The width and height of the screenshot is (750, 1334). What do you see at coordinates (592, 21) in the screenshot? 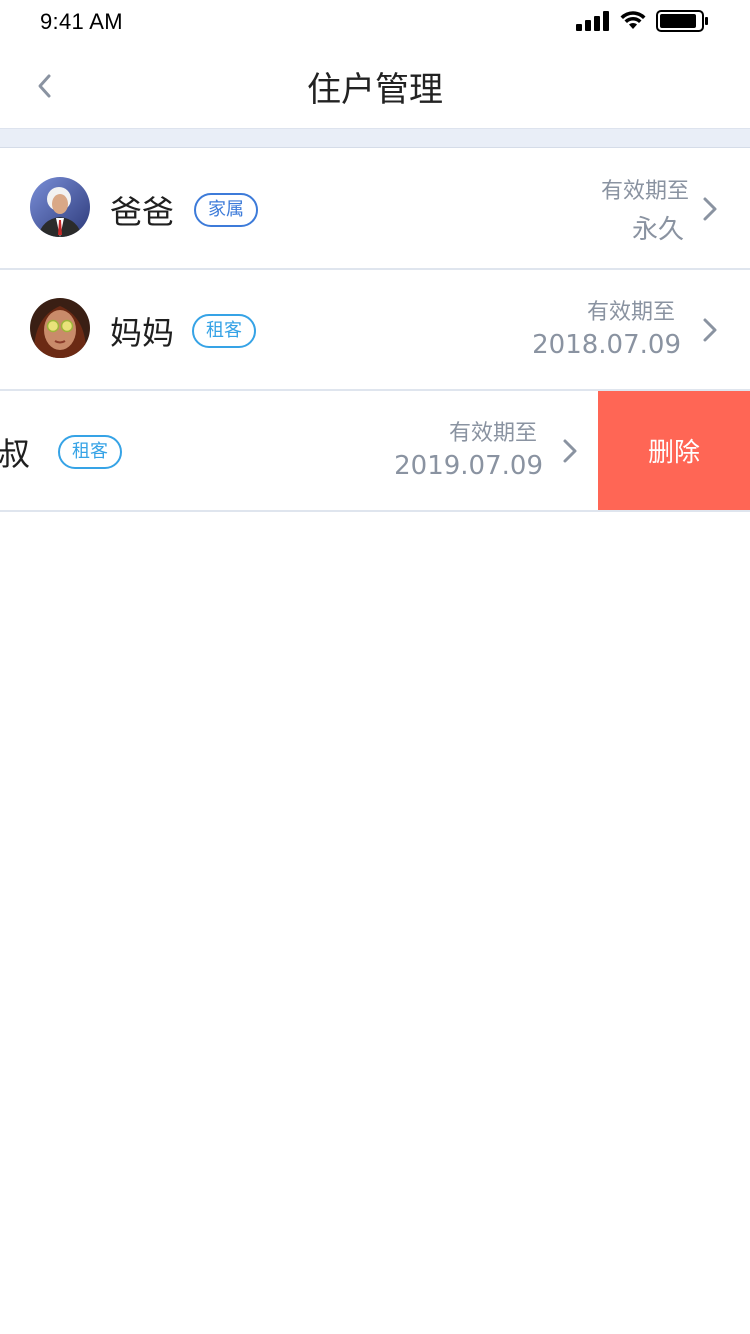
I see `signal-icon` at bounding box center [592, 21].